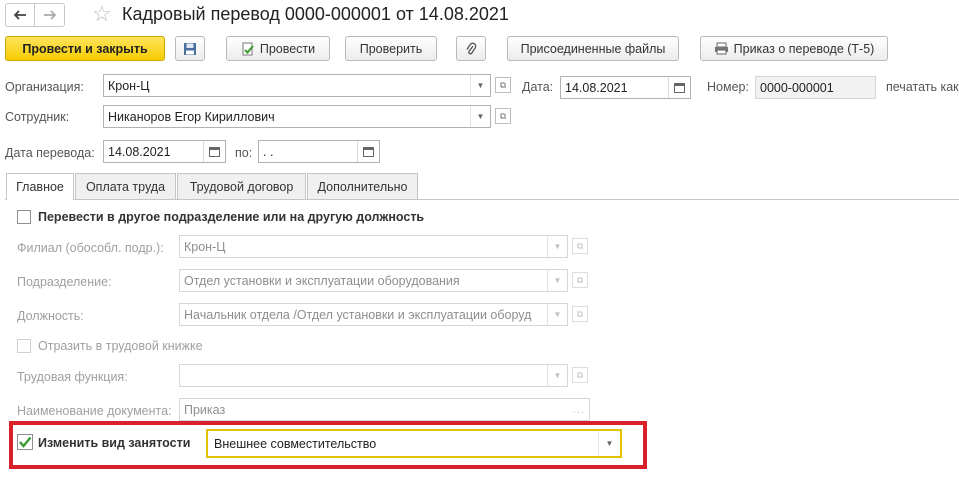 This screenshot has height=479, width=959. I want to click on attach-button, so click(471, 48).